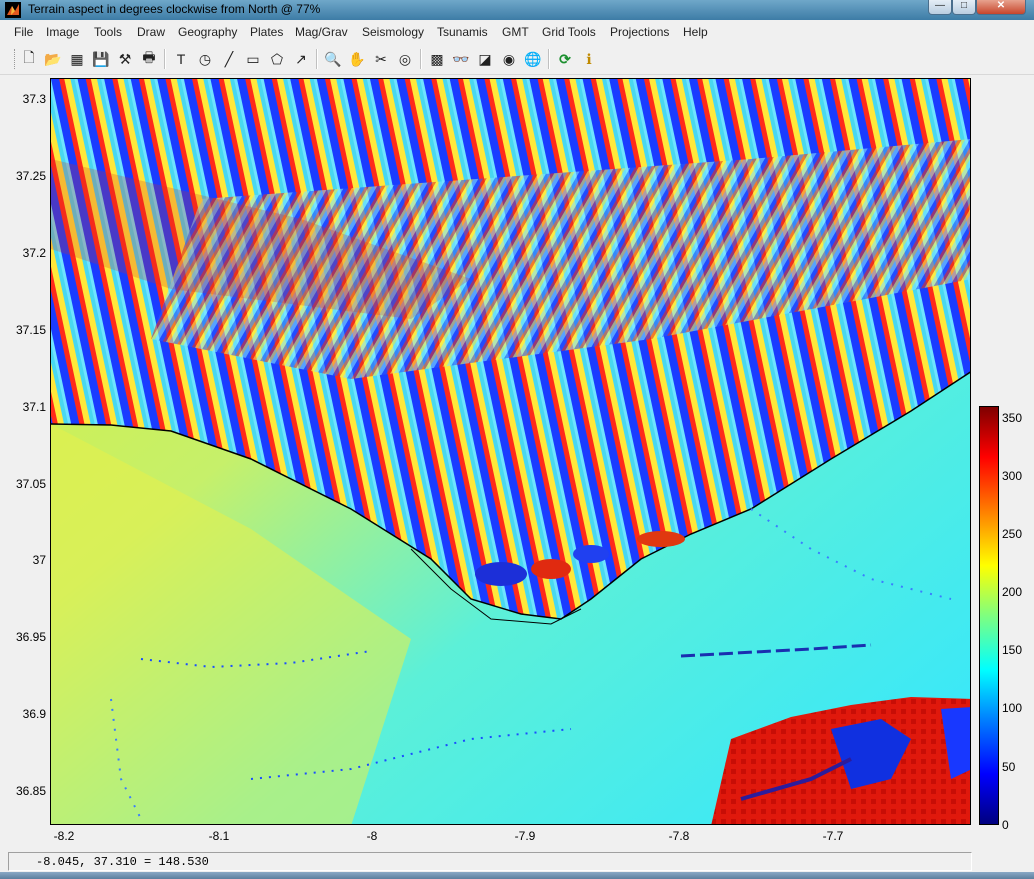 The image size is (1034, 879). I want to click on x-tick-label: -8.1, so click(219, 836).